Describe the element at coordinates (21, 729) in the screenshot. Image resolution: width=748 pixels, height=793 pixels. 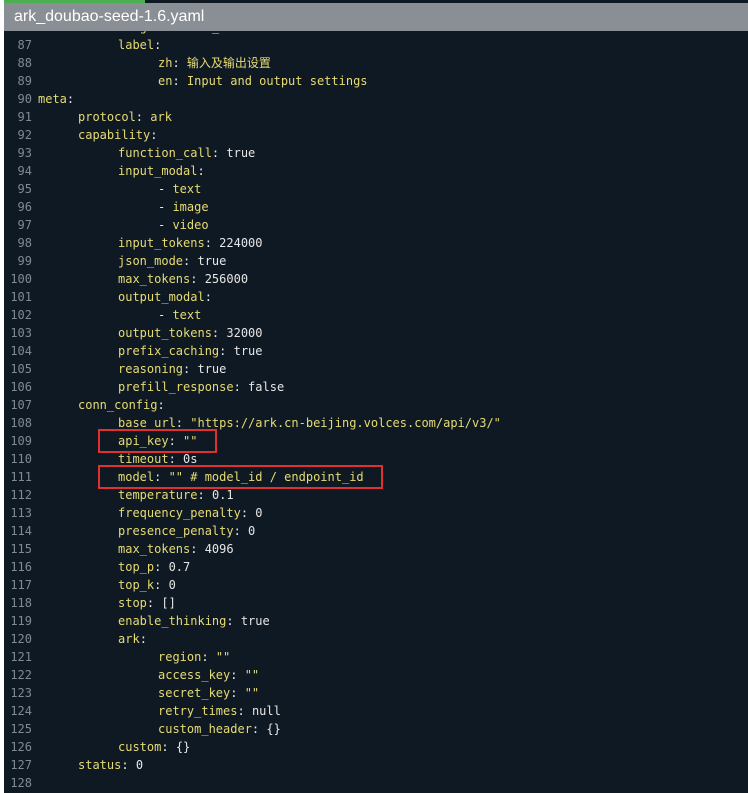
I see `line-number: 125` at that location.